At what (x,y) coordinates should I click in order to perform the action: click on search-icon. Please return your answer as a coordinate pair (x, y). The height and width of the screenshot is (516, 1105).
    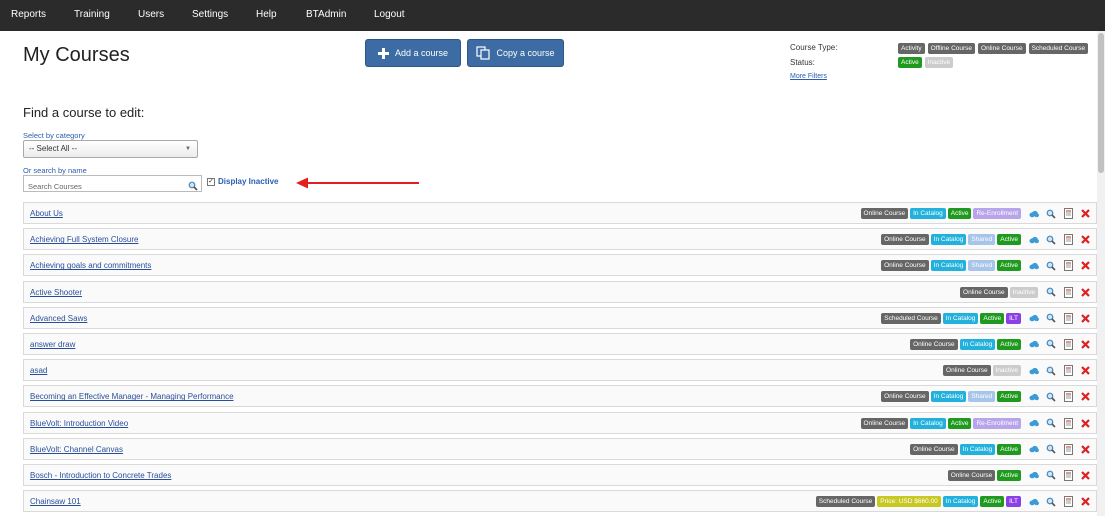
    Looking at the image, I should click on (193, 187).